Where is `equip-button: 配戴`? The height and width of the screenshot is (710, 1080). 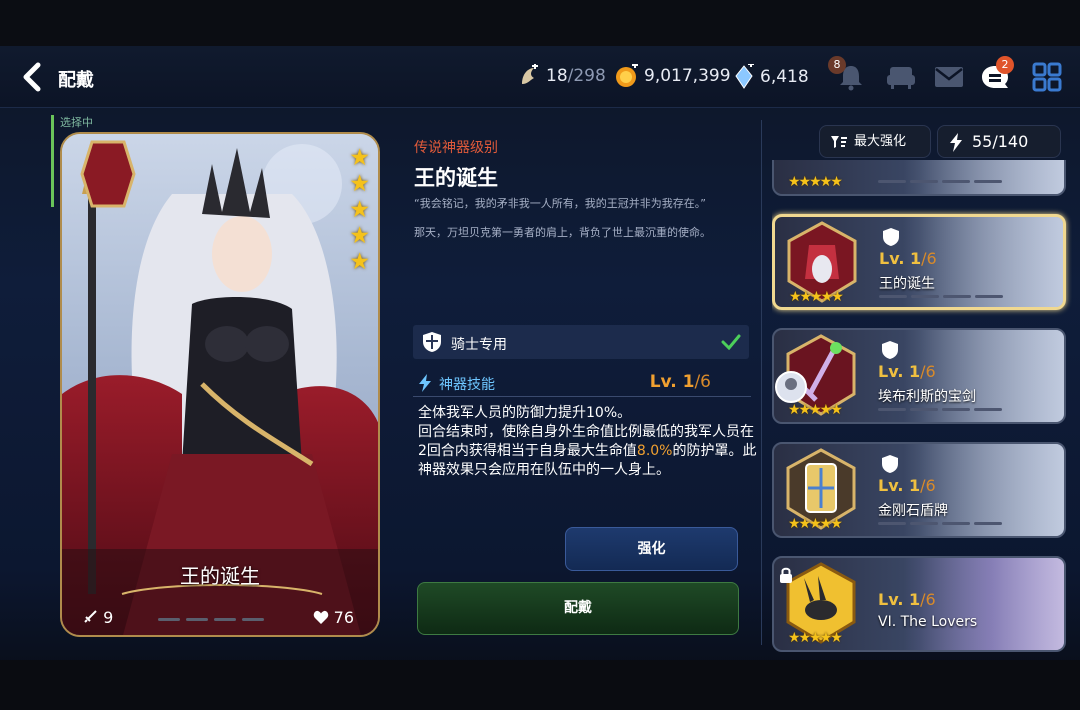
equip-button: 配戴 is located at coordinates (578, 608).